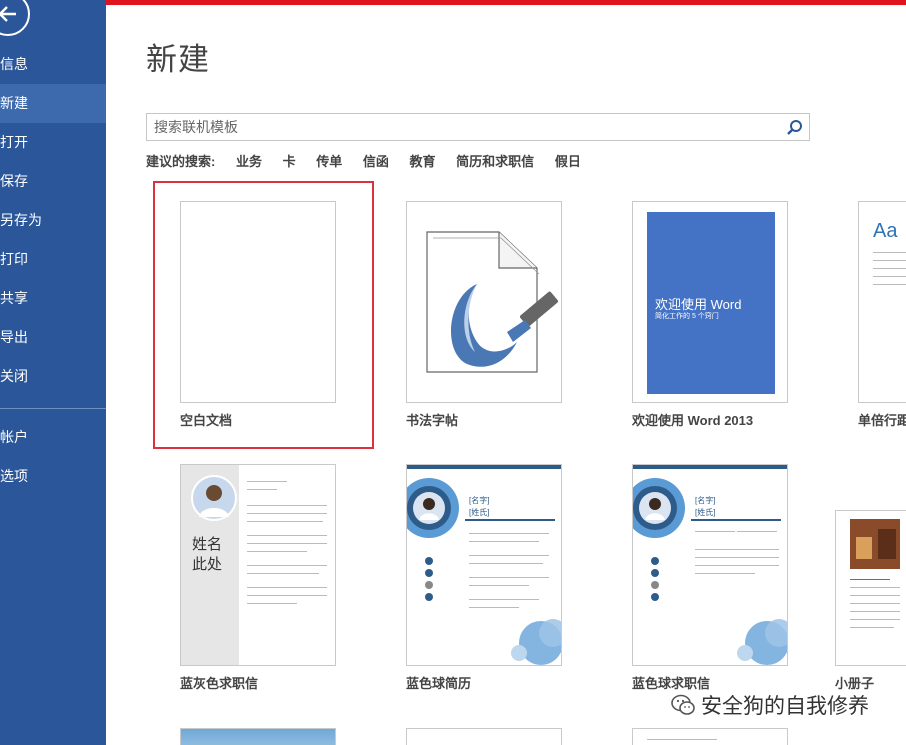 The width and height of the screenshot is (906, 745). I want to click on template-blue-cover-letter-thumbnail: [名字] [姓氏], so click(710, 565).